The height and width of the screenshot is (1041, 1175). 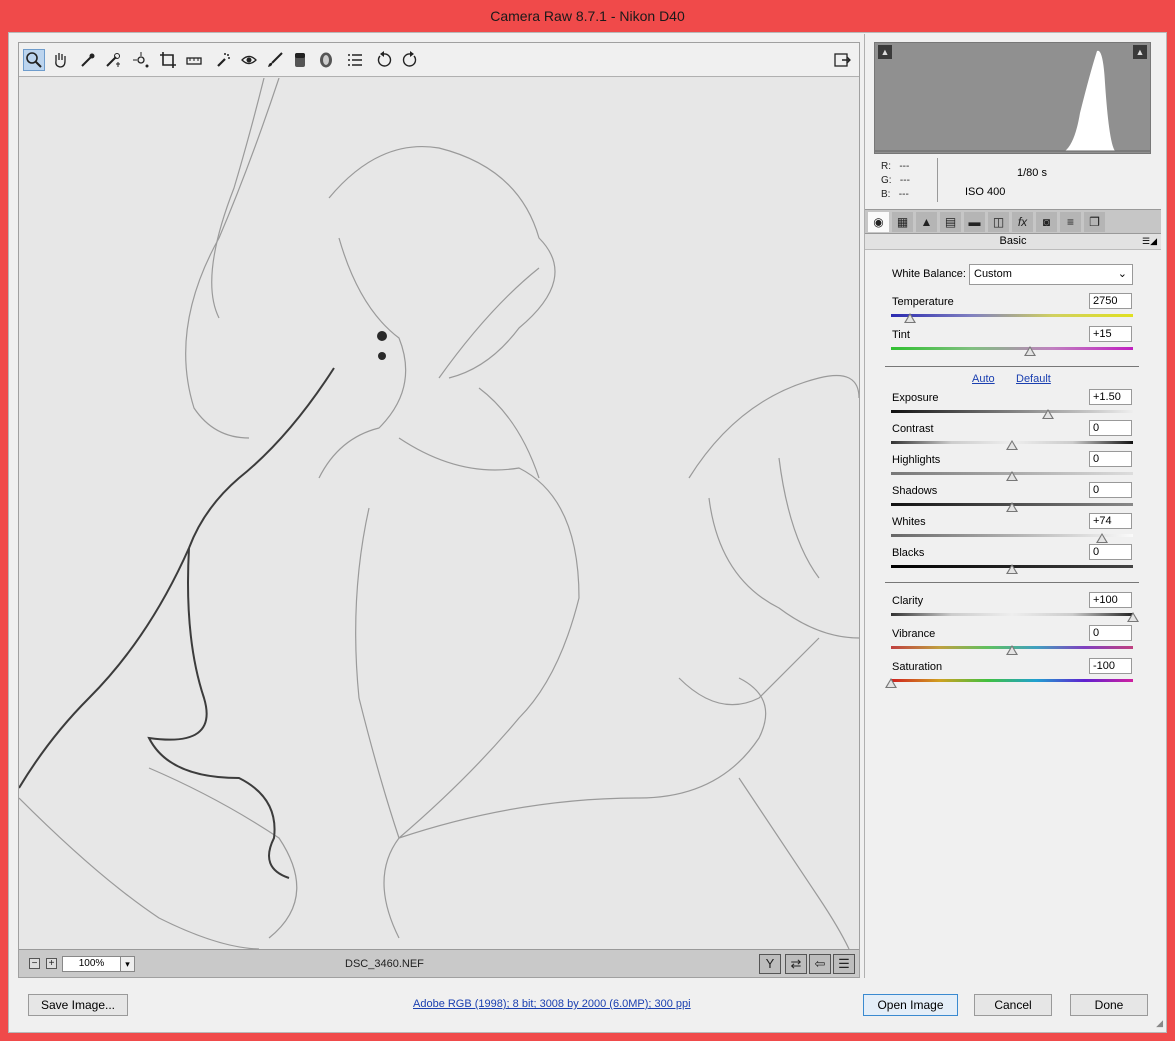 I want to click on temperature-thumb, so click(x=910, y=318).